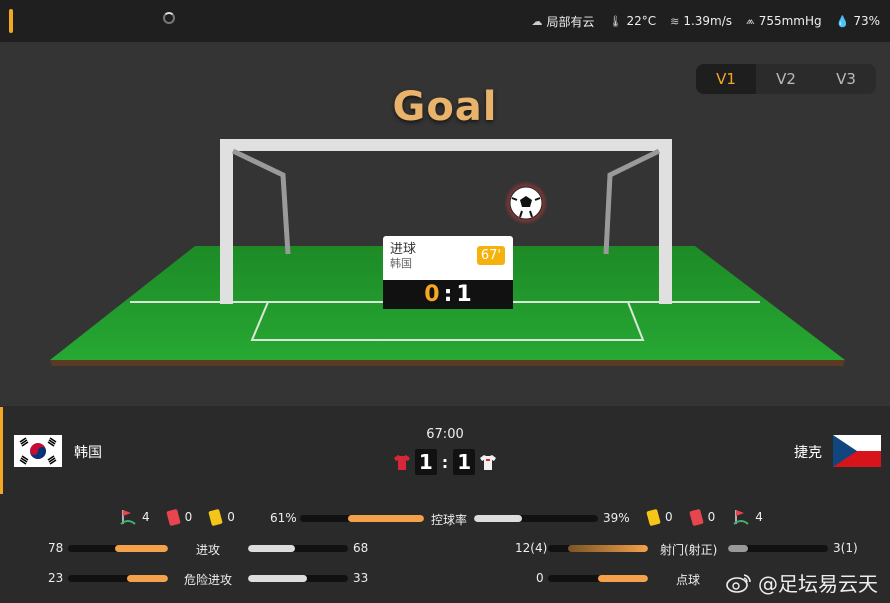  What do you see at coordinates (448, 294) in the screenshot?
I see `event-score: 0:1` at bounding box center [448, 294].